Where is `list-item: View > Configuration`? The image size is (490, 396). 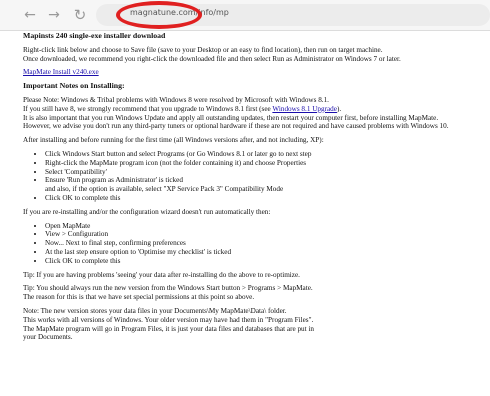
list-item: View > Configuration is located at coordinates (265, 234).